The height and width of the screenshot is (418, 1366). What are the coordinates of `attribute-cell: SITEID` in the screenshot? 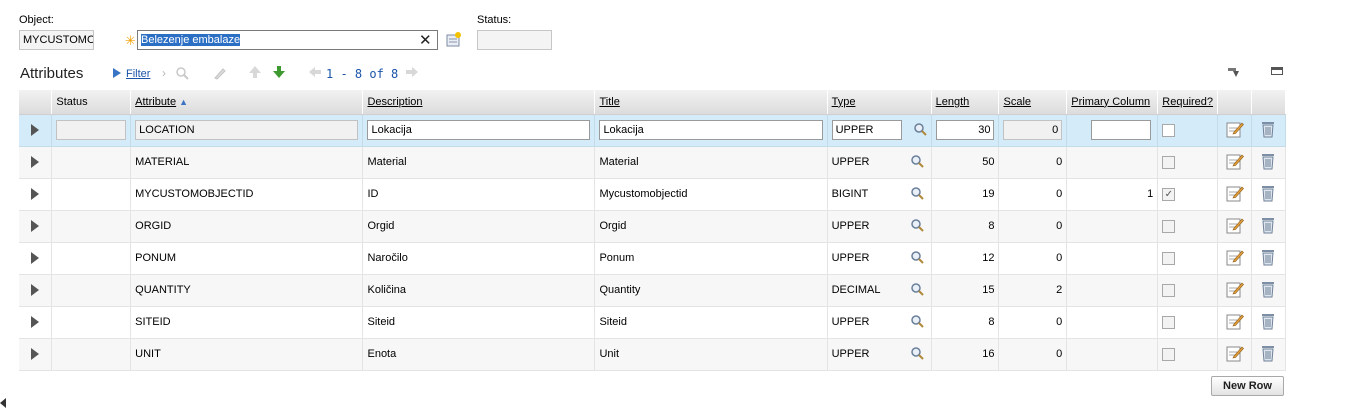 It's located at (247, 322).